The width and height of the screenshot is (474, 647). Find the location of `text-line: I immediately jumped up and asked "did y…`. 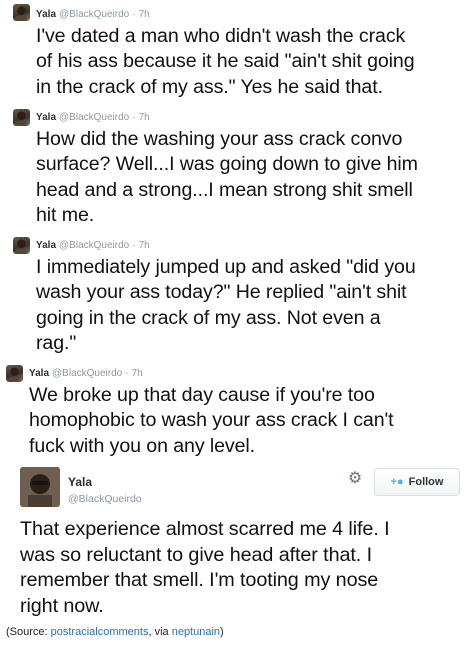

text-line: I immediately jumped up and asked "did y… is located at coordinates (226, 267).